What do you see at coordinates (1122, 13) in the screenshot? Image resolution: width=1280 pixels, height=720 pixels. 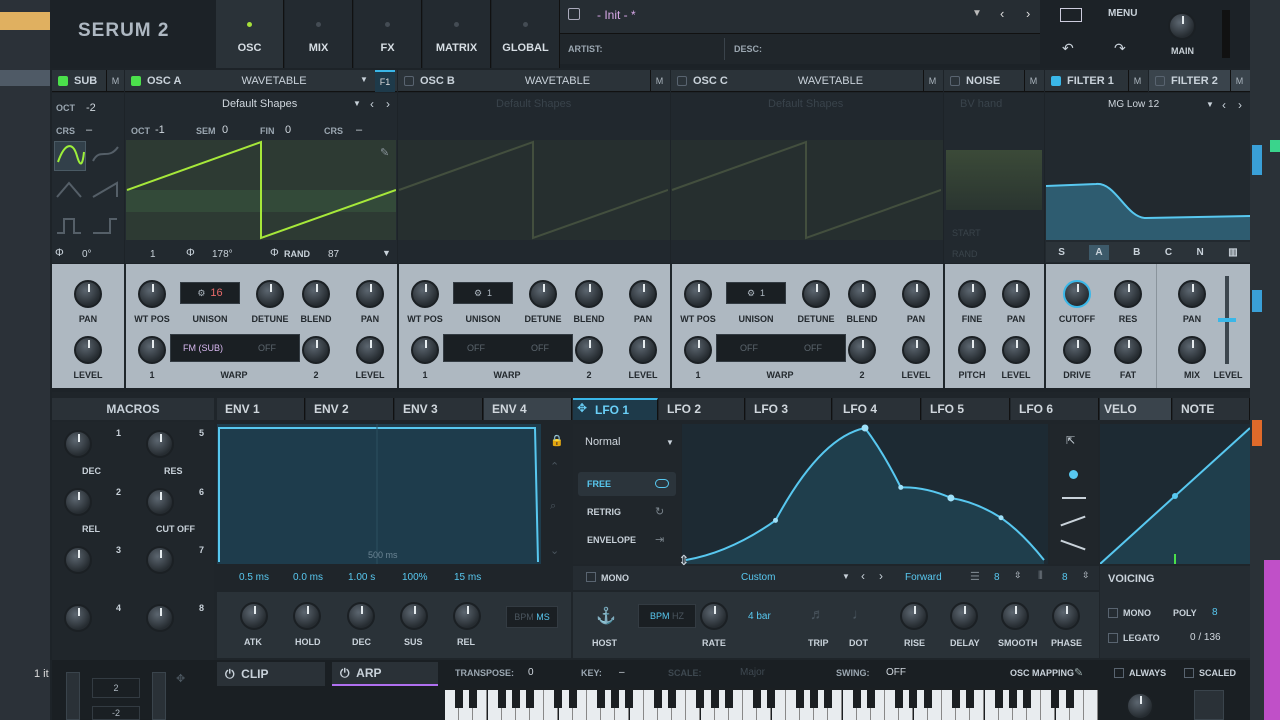 I see `menu-button: MENU` at bounding box center [1122, 13].